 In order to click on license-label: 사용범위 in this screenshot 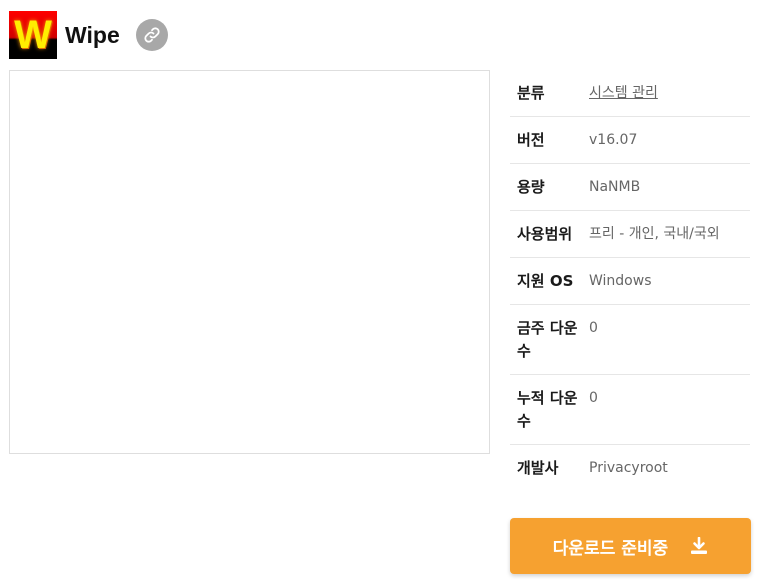, I will do `click(545, 234)`.